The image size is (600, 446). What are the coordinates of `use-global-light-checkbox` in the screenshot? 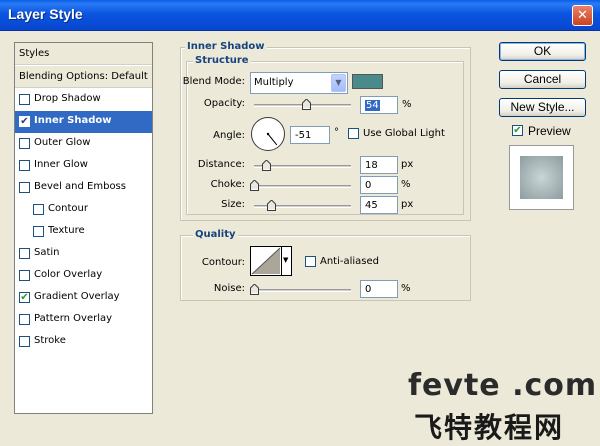 It's located at (353, 133).